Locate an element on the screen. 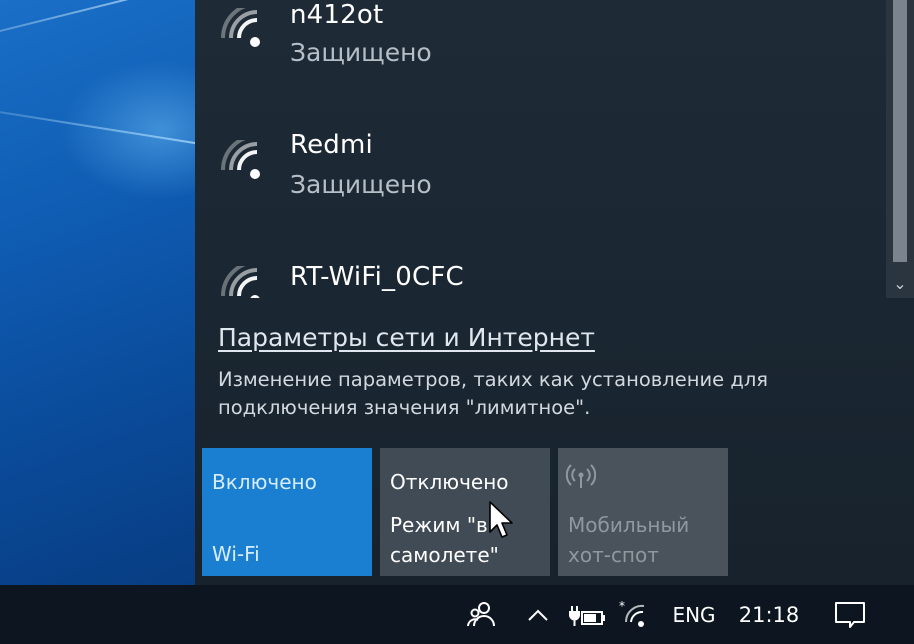 The height and width of the screenshot is (644, 914). airplane-mode-tile: Отключено Режим "в самолете" is located at coordinates (465, 512).